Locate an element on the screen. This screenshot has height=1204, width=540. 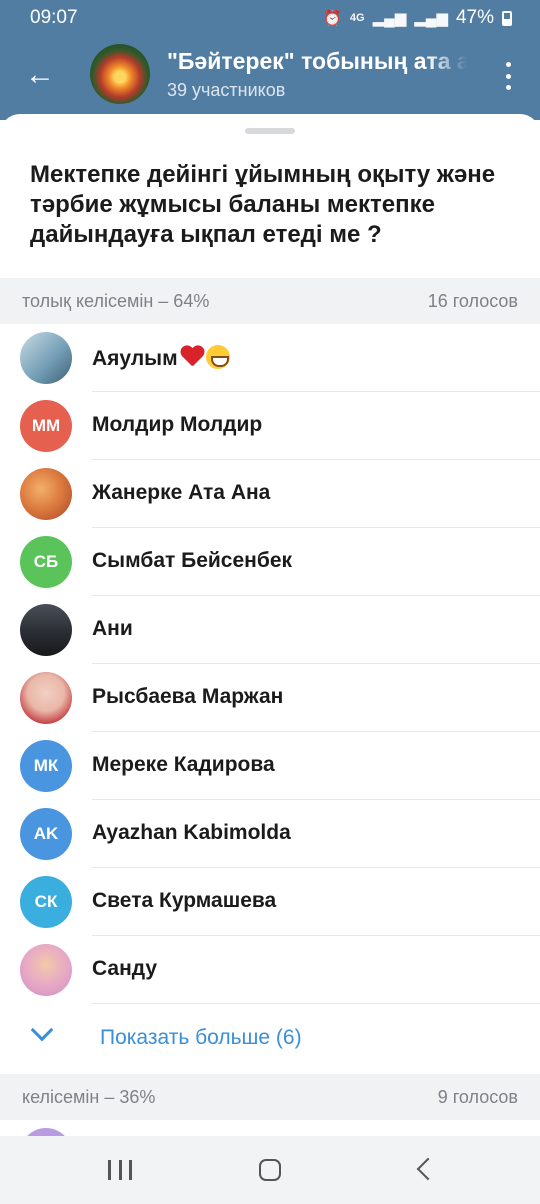
chevron-down-icon is located at coordinates (42, 1030).